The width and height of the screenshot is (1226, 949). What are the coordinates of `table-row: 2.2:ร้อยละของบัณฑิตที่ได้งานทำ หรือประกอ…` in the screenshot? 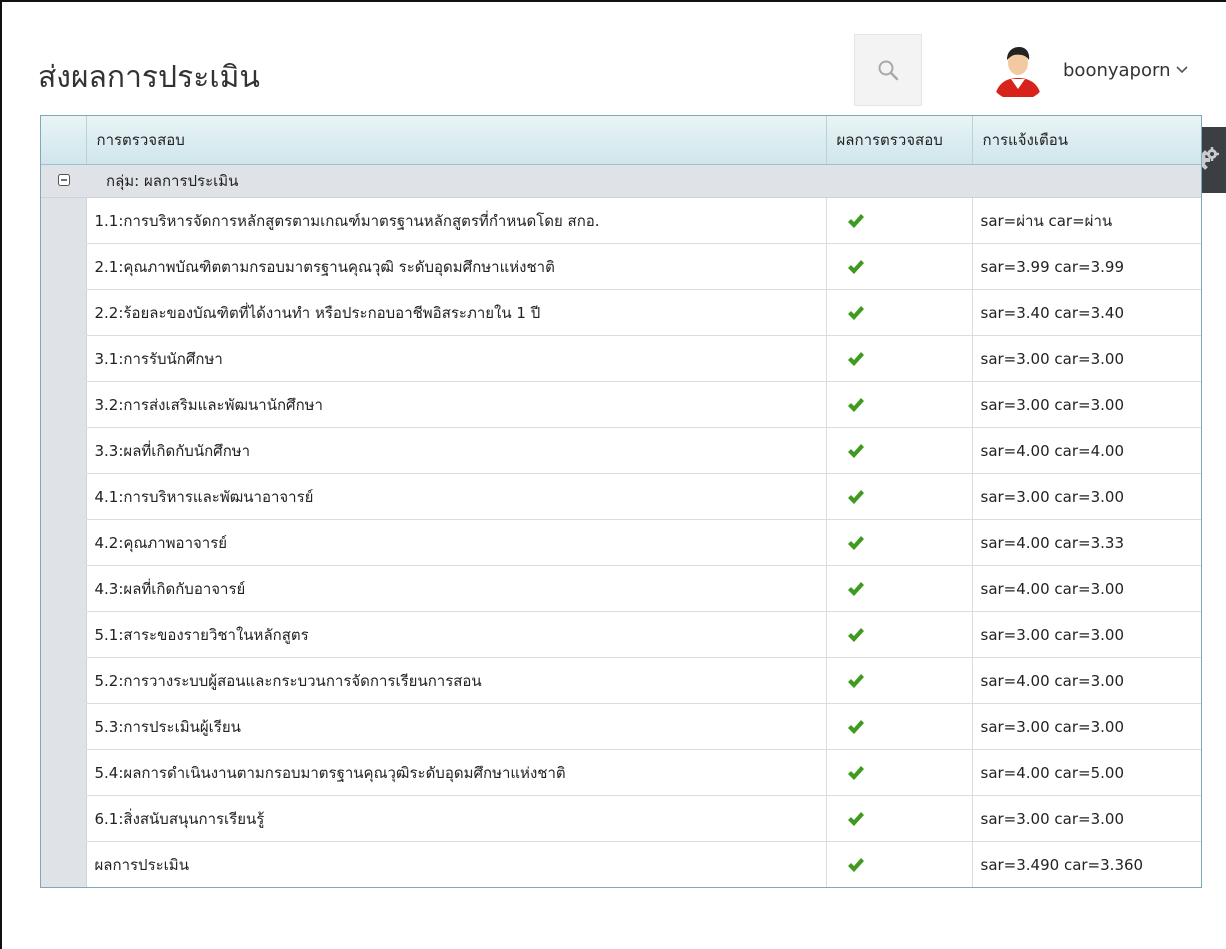 It's located at (621, 312).